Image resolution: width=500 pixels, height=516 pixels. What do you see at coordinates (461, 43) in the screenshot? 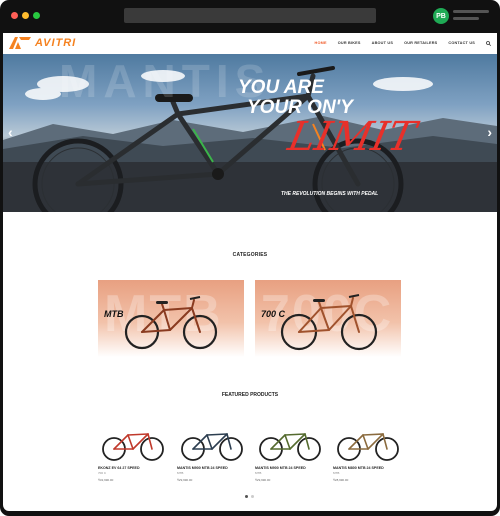
I see `nav-contact-us: CONTACT US` at bounding box center [461, 43].